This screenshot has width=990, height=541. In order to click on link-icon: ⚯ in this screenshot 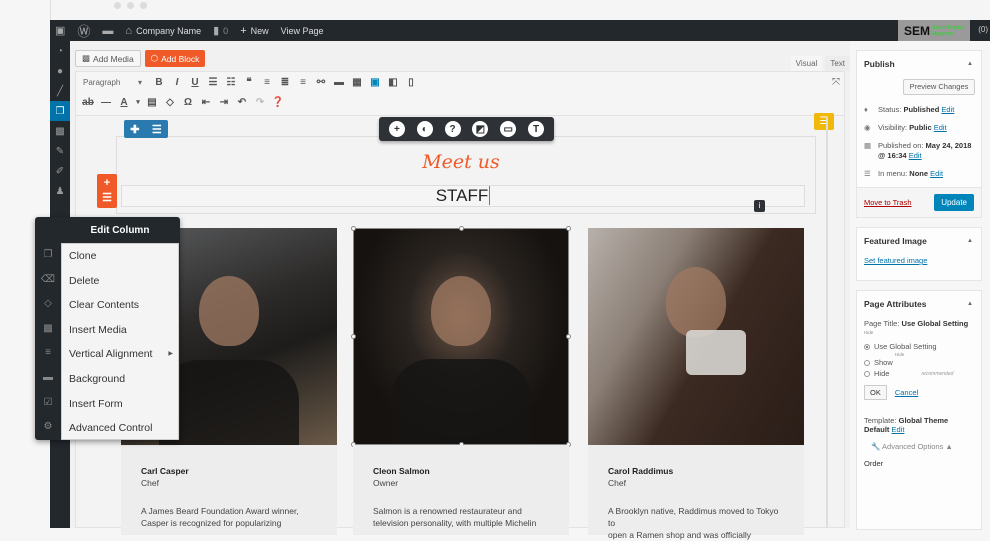, I will do `click(321, 82)`.